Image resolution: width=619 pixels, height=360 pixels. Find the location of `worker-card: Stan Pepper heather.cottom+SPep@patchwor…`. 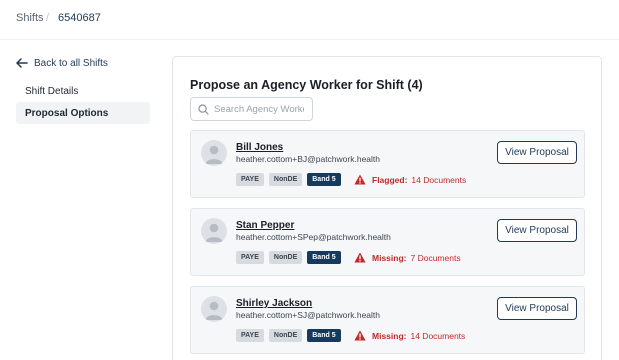

worker-card: Stan Pepper heather.cottom+SPep@patchwor… is located at coordinates (387, 242).